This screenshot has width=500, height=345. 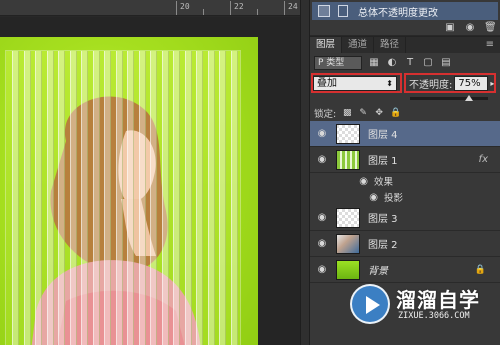 I want to click on panel-tabs: 图层 通道 路径 ≡, so click(x=405, y=45).